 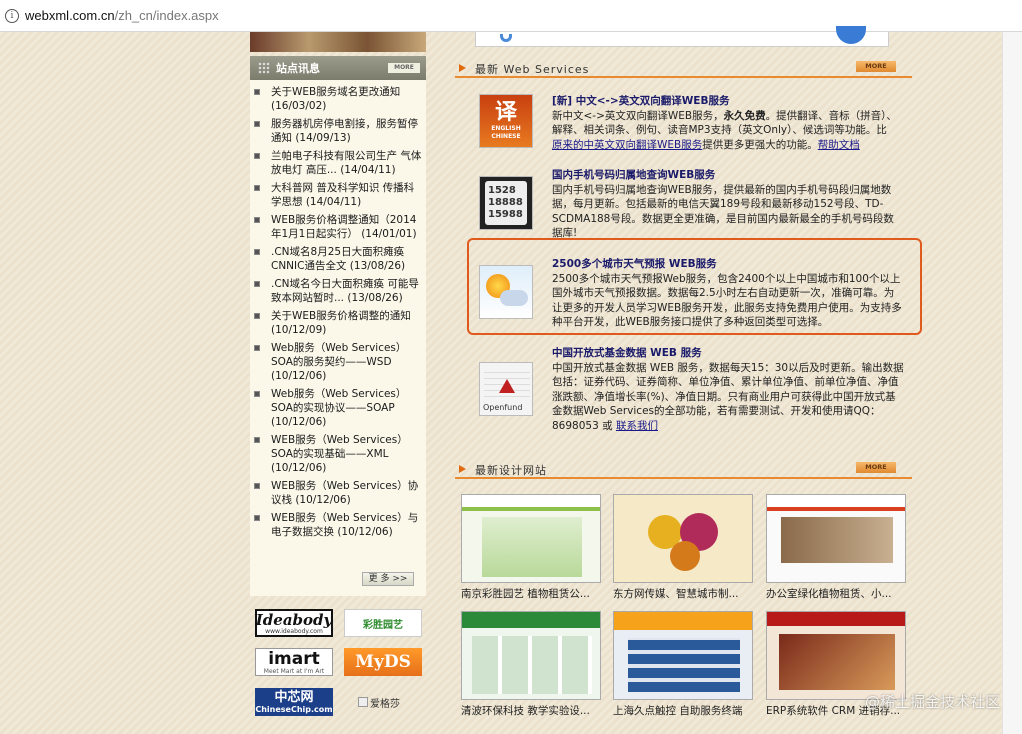 What do you see at coordinates (122, 15) in the screenshot?
I see `url-field: webxml.com.cn/zh_cn/index.aspx` at bounding box center [122, 15].